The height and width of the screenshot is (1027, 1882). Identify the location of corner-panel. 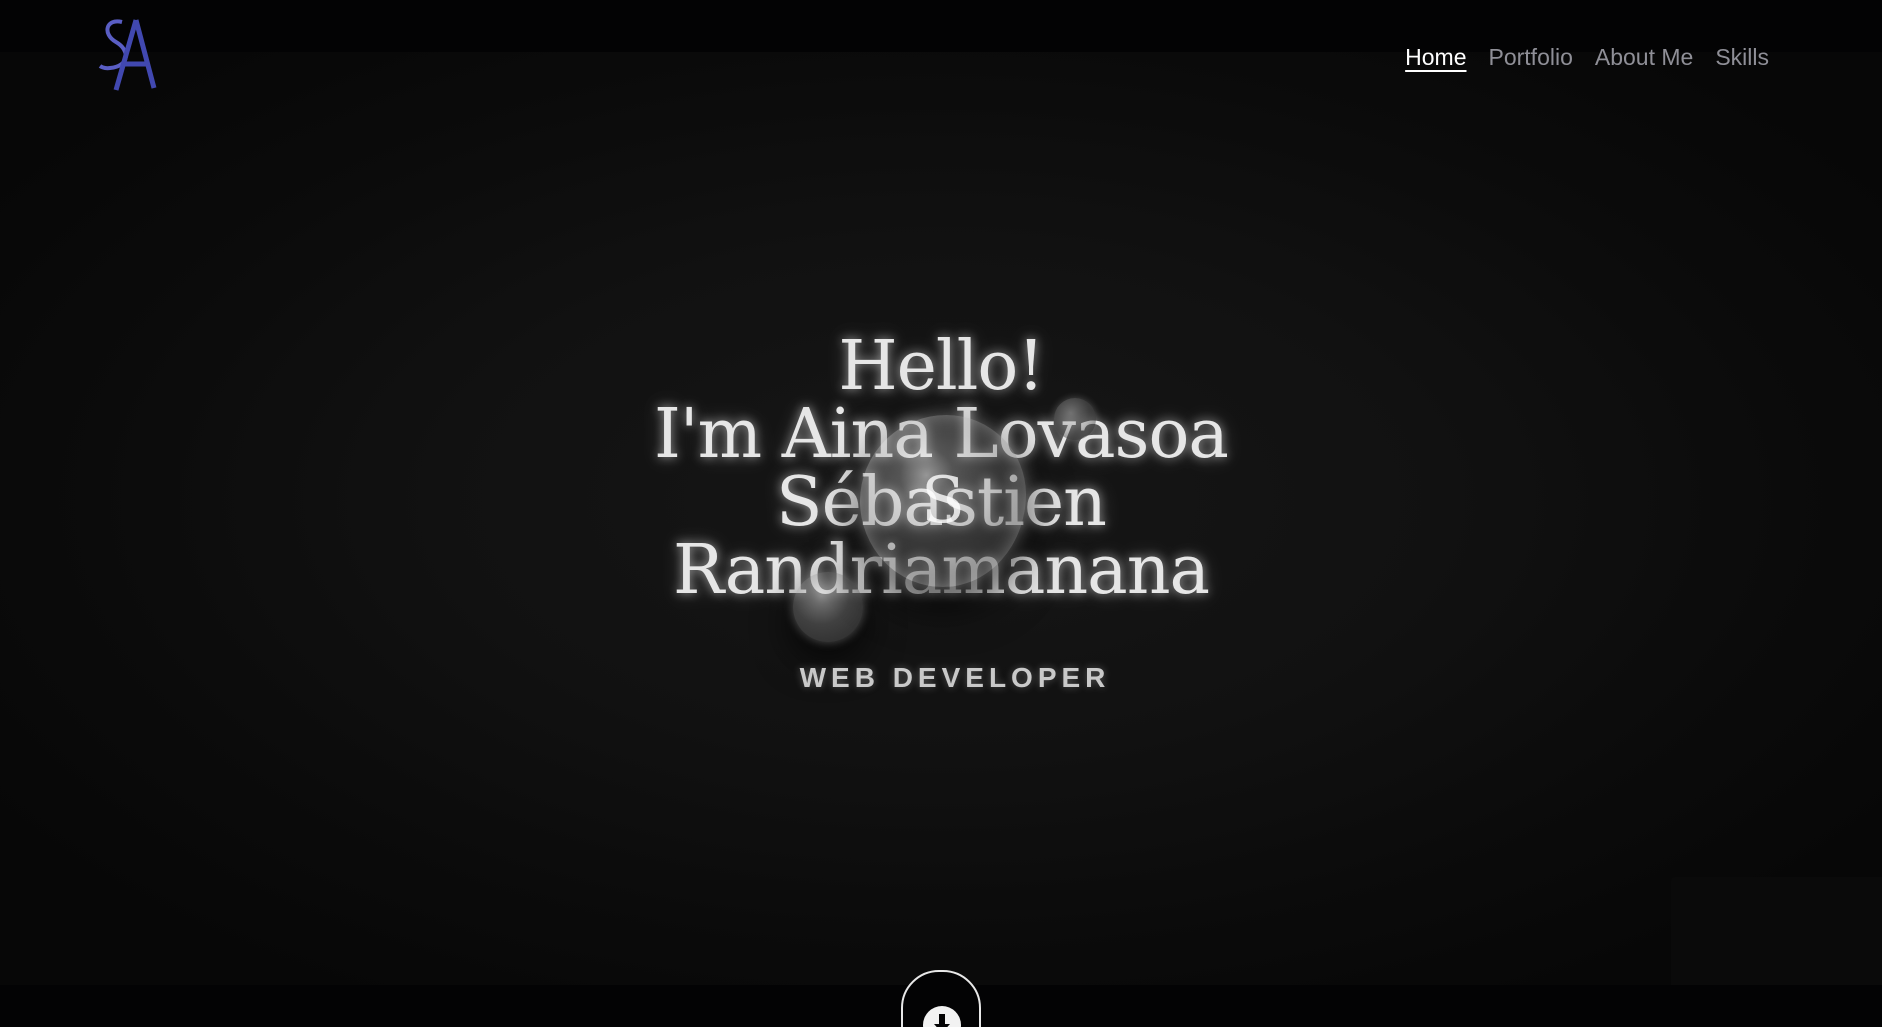
(1776, 931).